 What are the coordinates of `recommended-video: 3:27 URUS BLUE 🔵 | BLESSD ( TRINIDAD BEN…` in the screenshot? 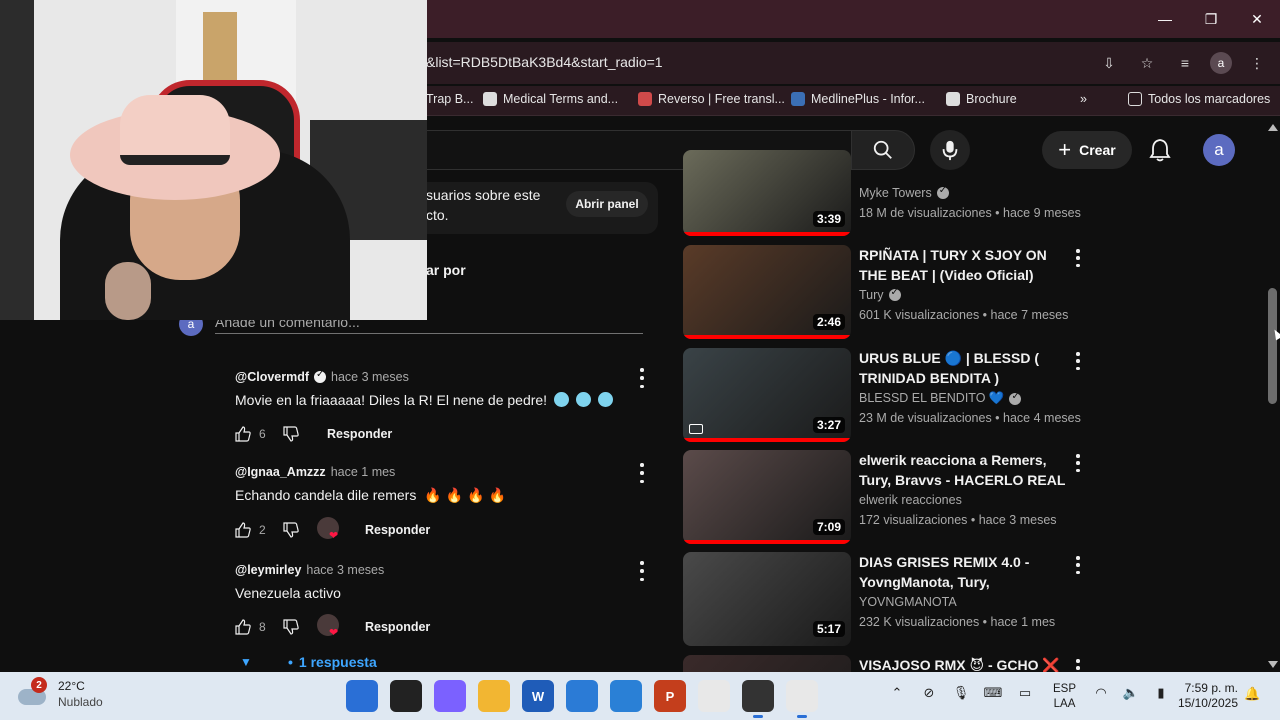 It's located at (898, 396).